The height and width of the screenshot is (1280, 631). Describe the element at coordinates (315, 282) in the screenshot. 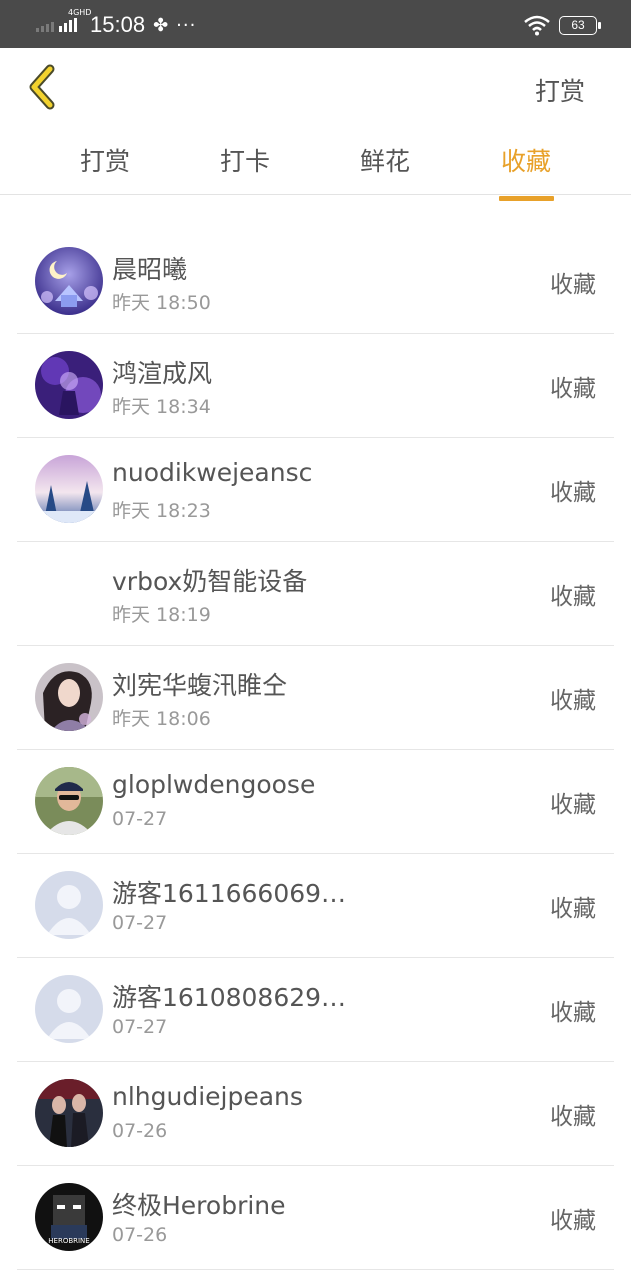

I see `list-item: 晨昭曦 昨天 18:50 收藏` at that location.